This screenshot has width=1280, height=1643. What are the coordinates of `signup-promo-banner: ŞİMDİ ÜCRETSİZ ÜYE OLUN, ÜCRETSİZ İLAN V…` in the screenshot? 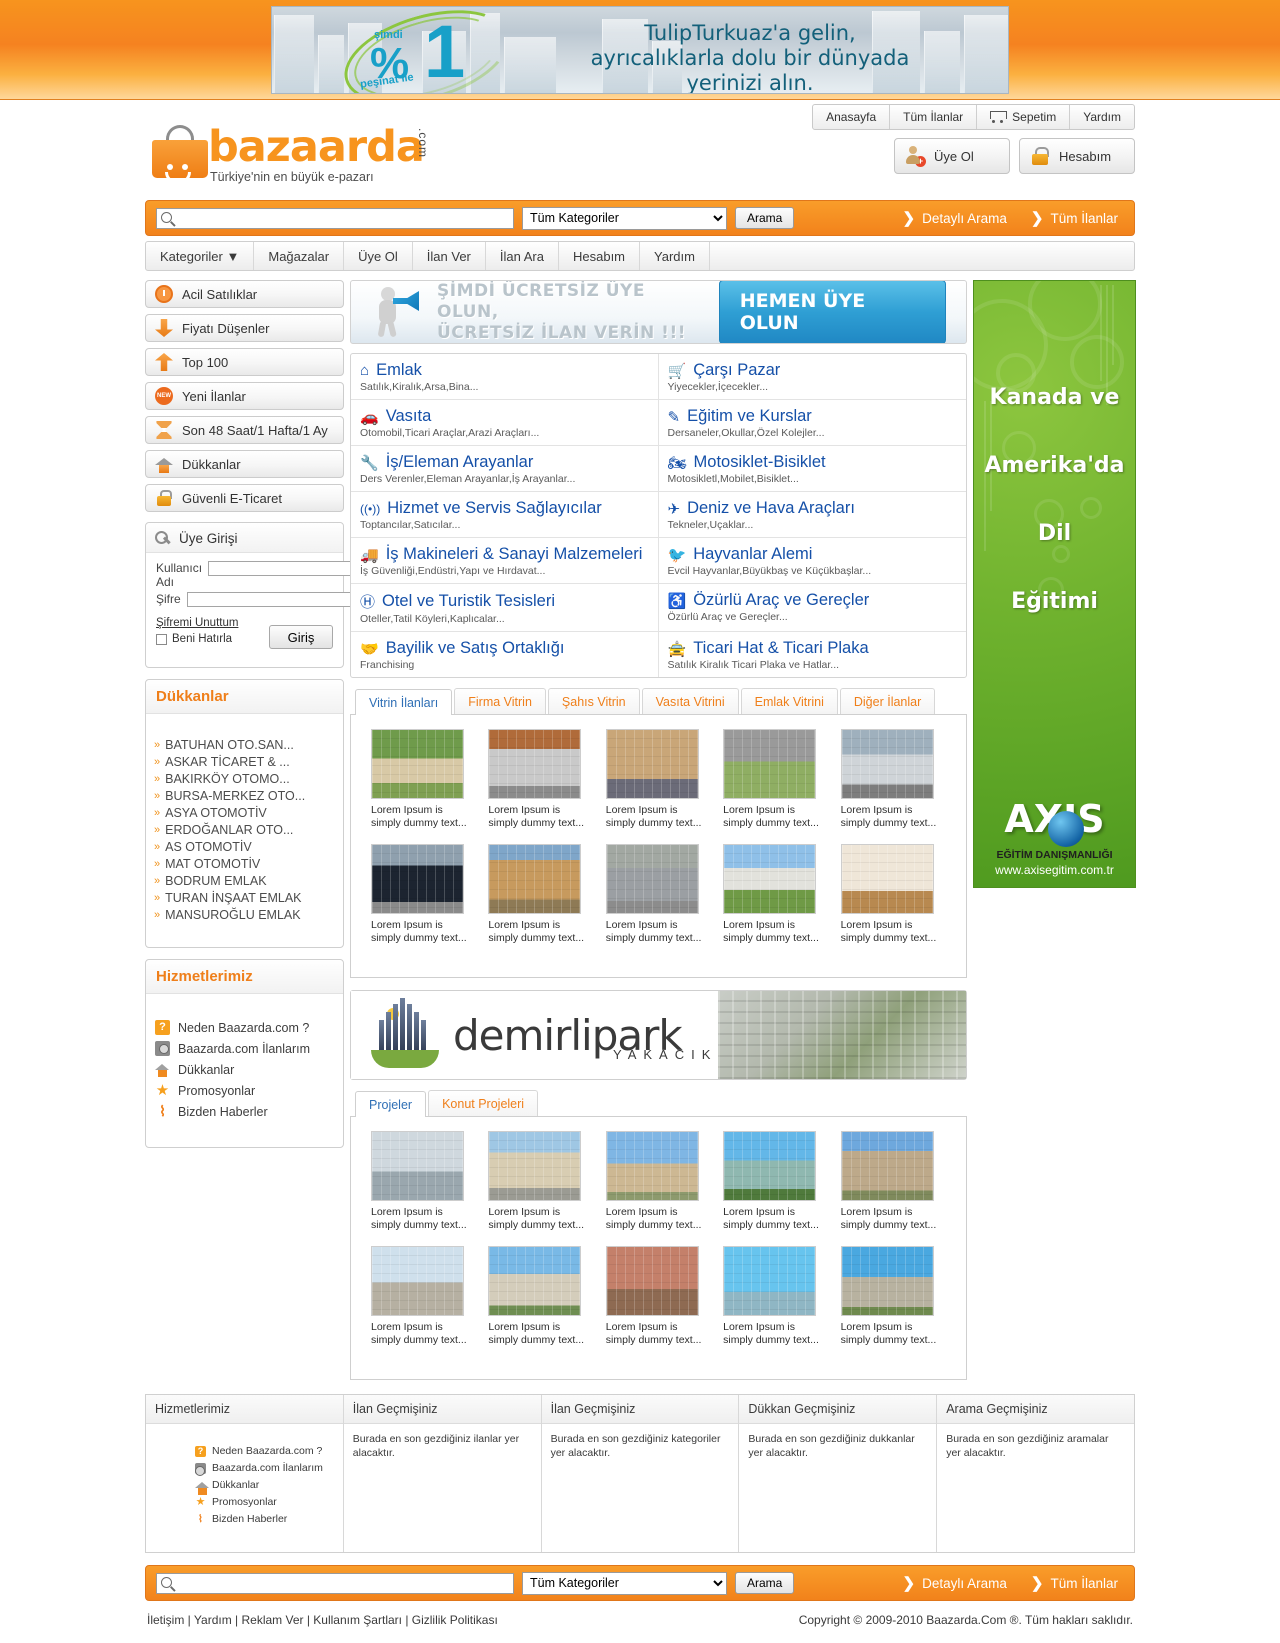 It's located at (658, 312).